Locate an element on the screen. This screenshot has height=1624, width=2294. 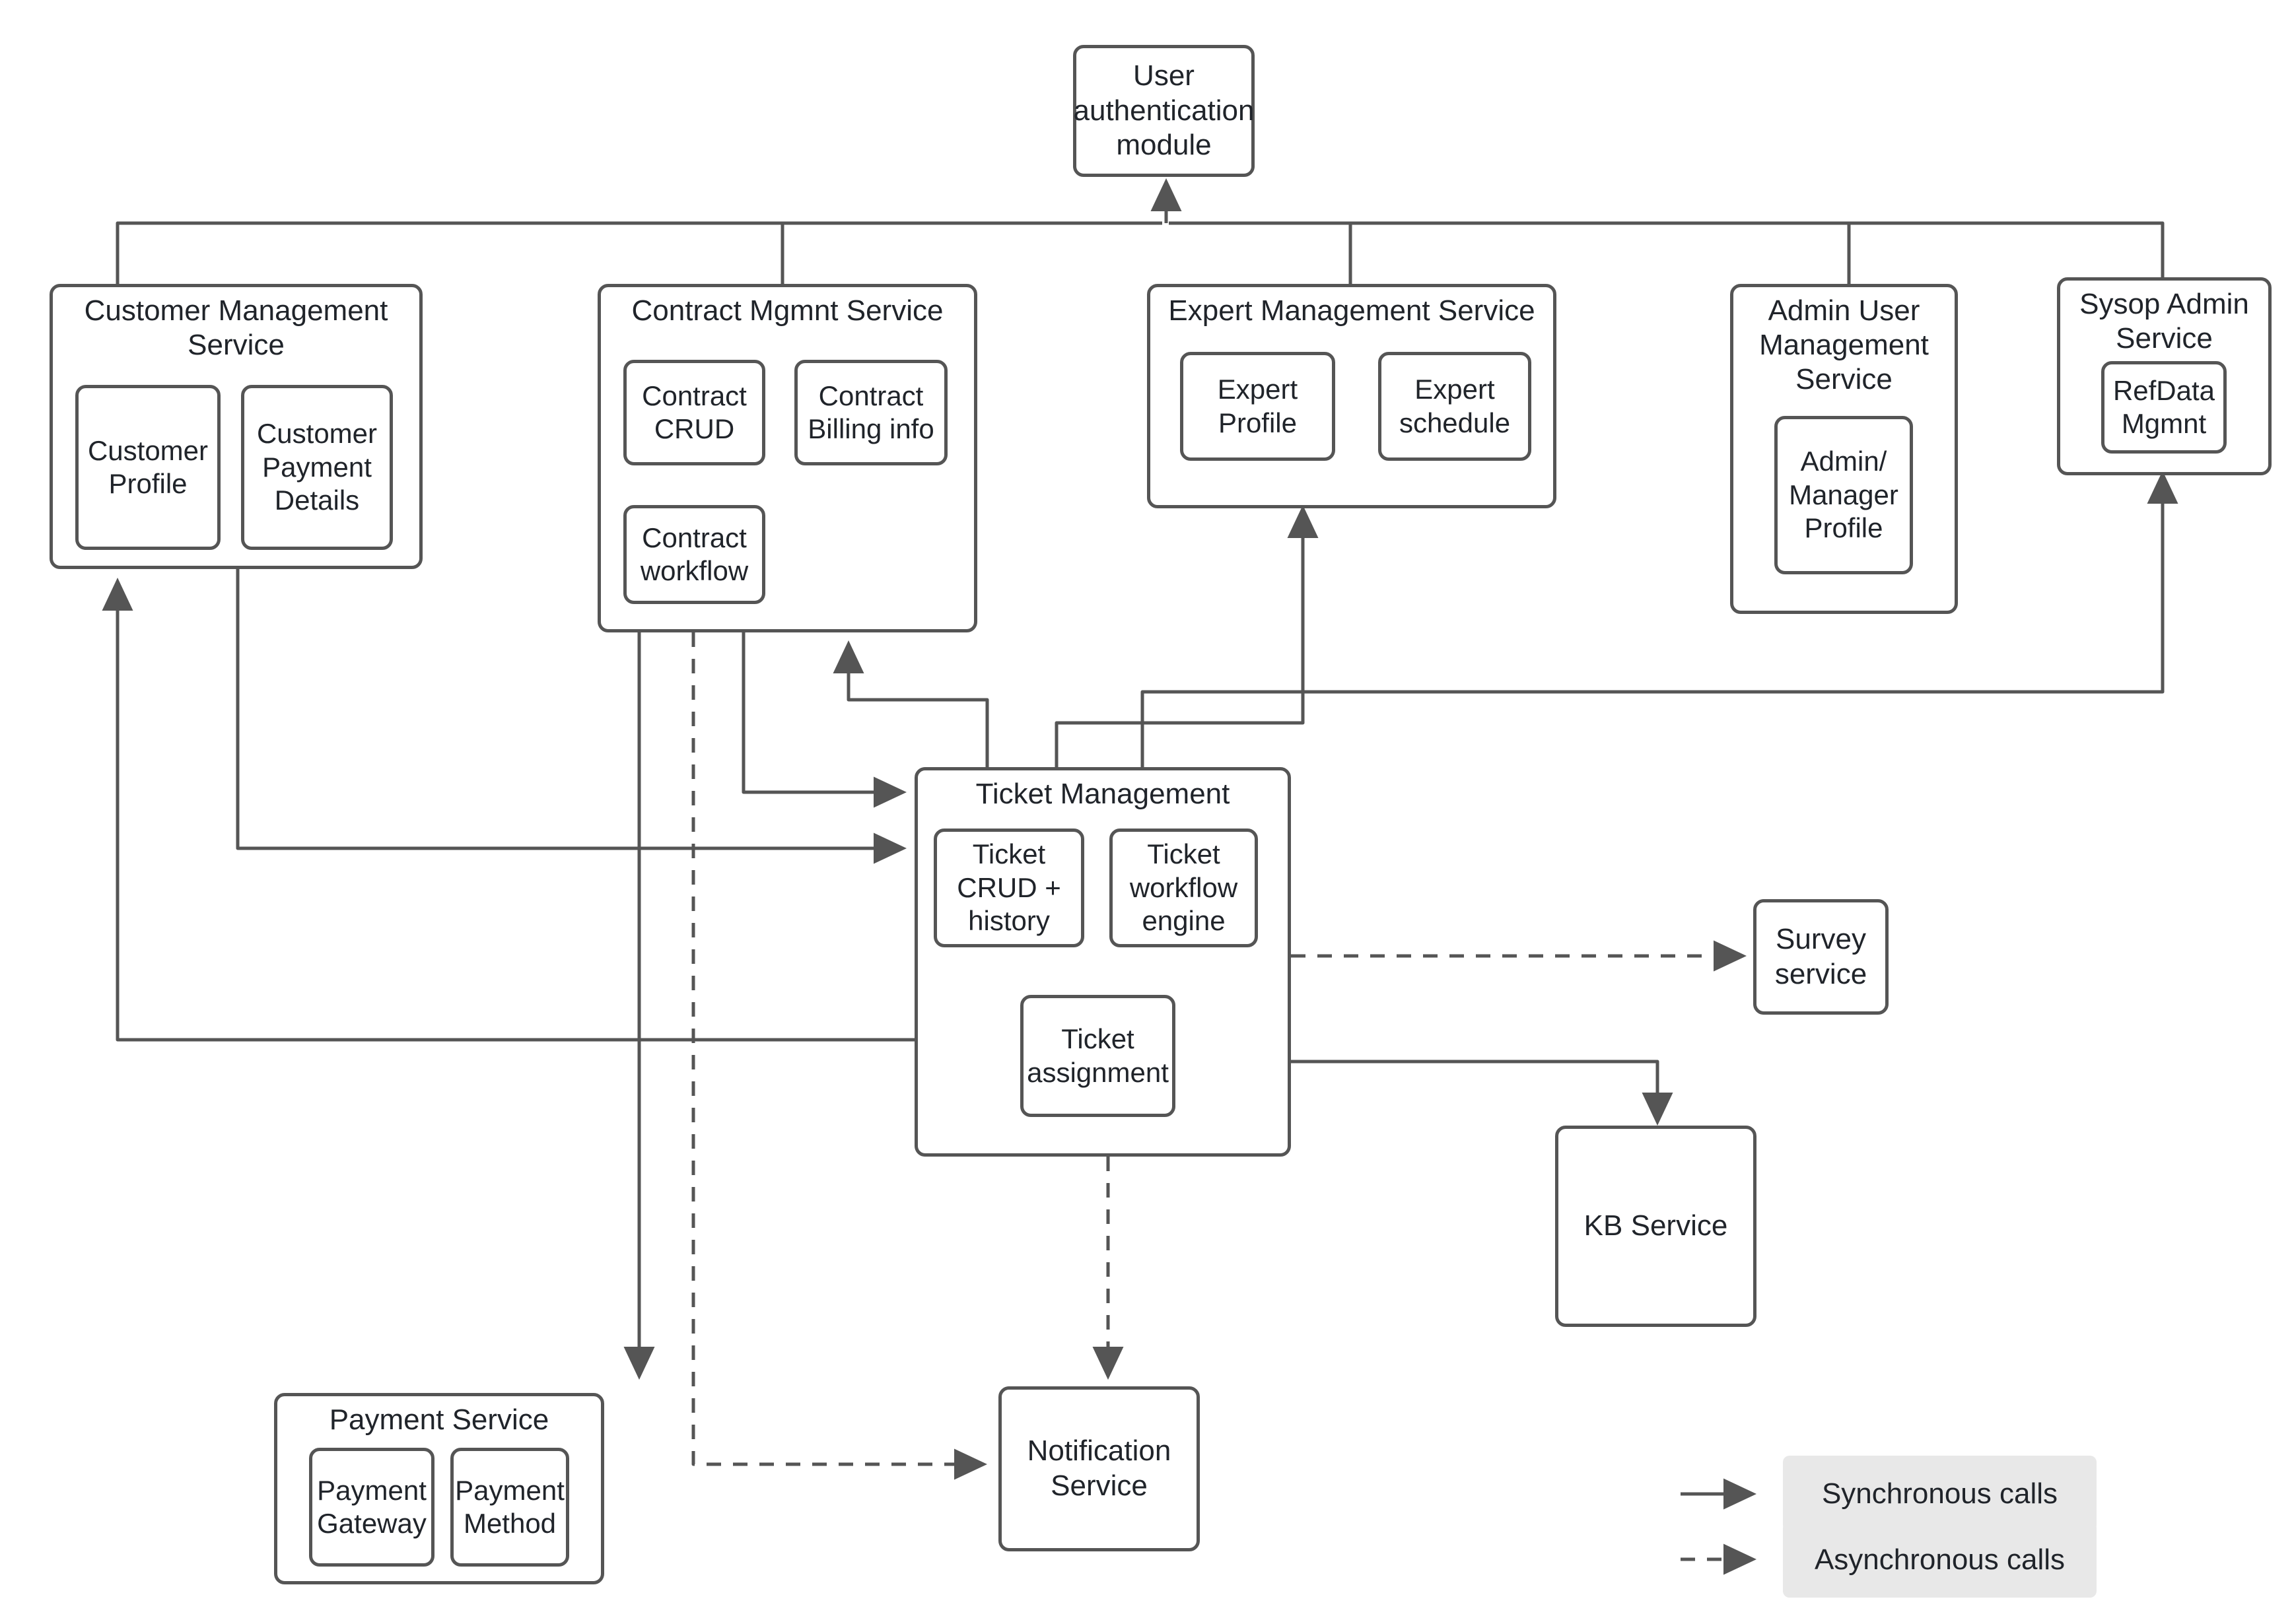
node-user-authentication-module: User authentication module is located at coordinates (1164, 111).